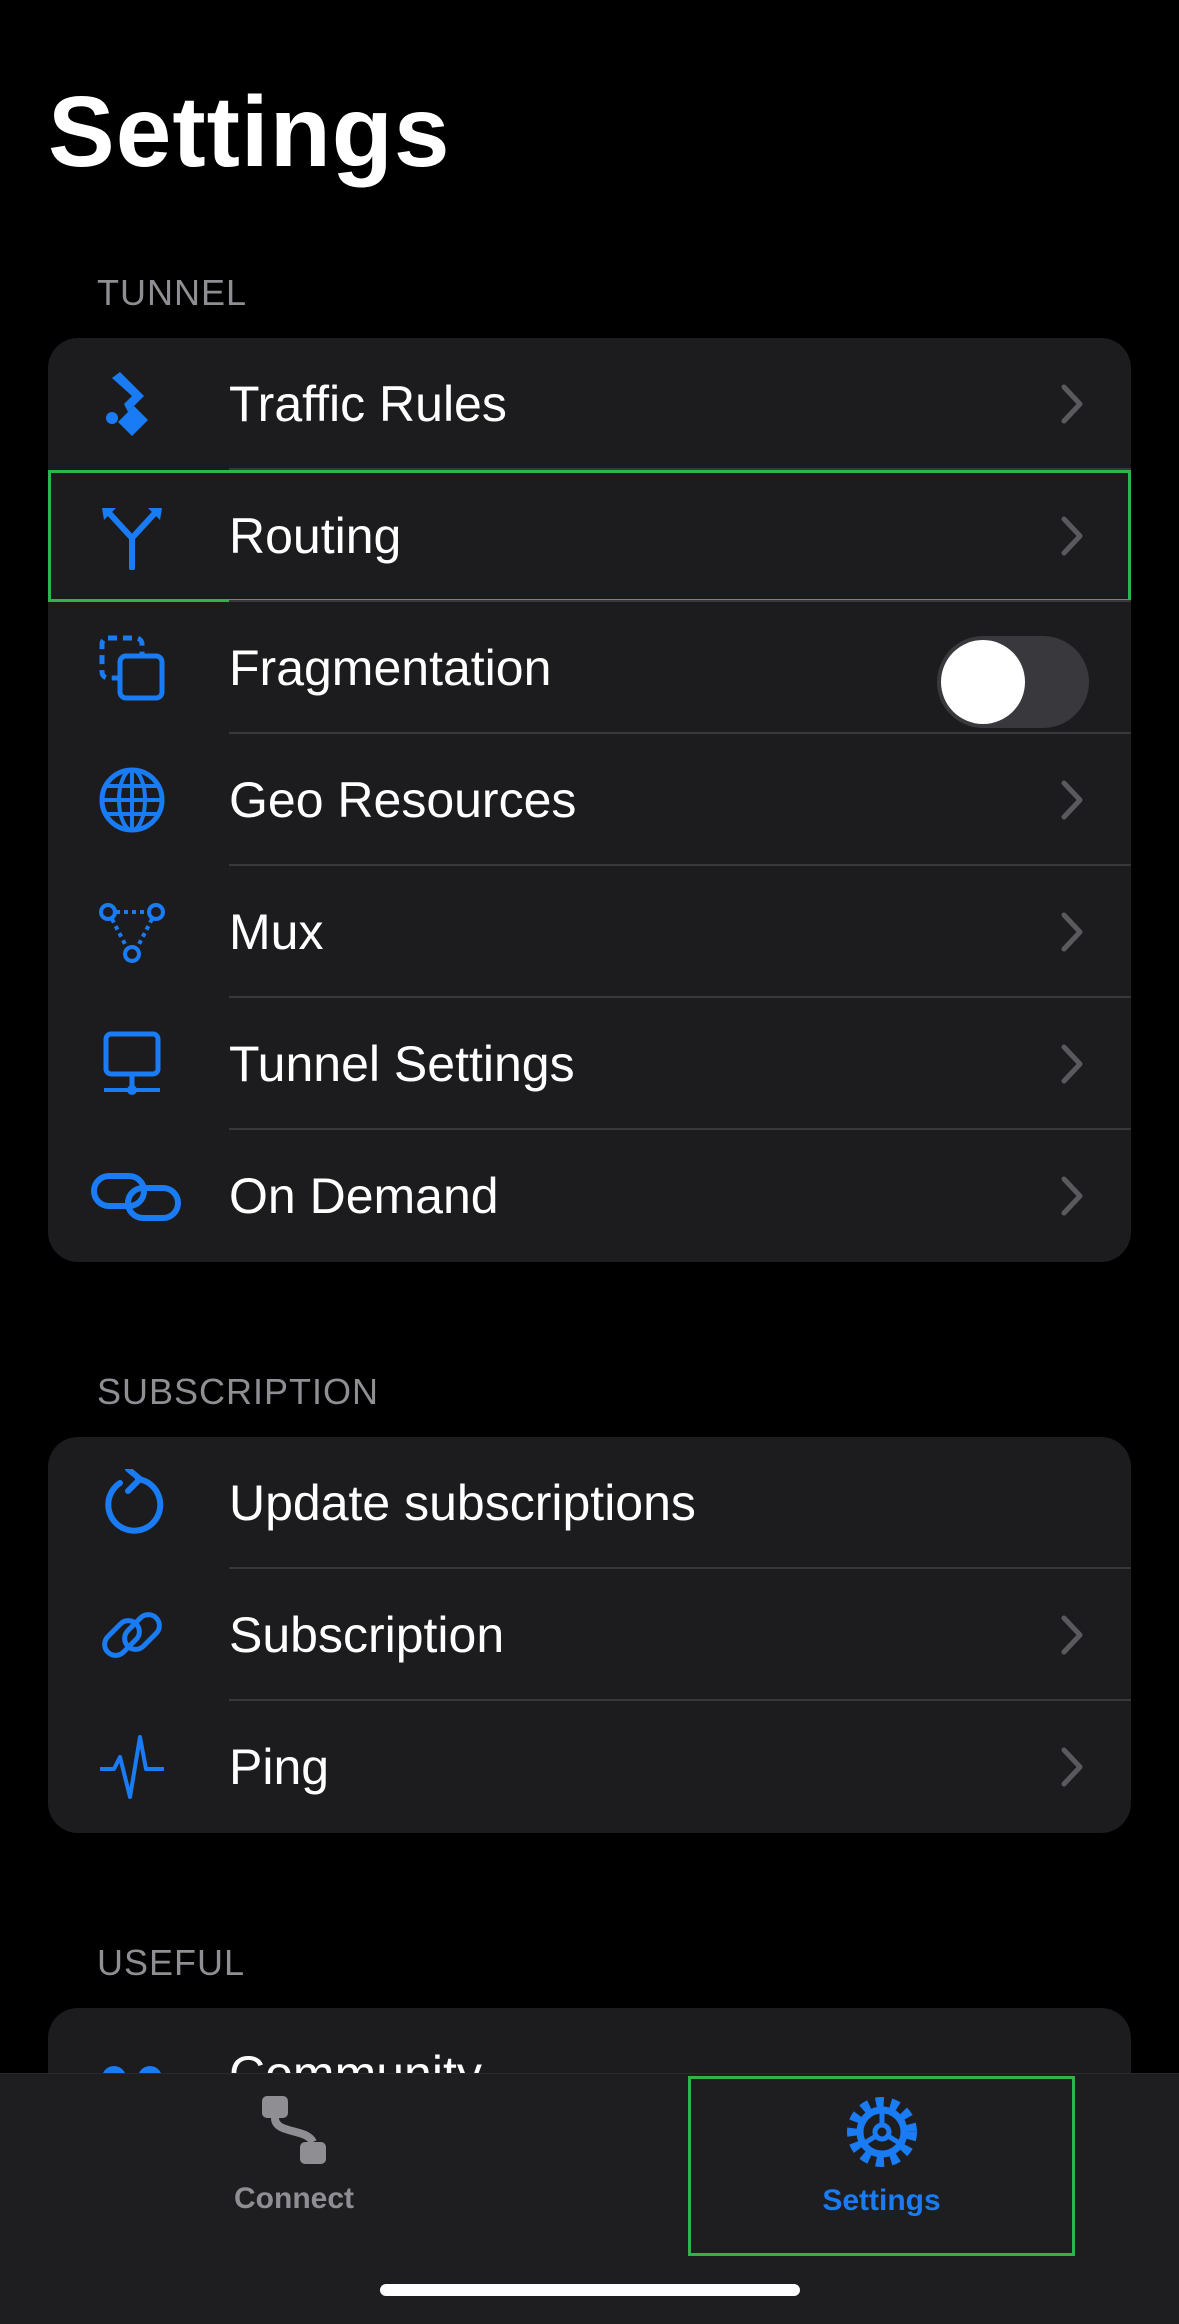  What do you see at coordinates (402, 1064) in the screenshot?
I see `row-label: Tunnel Settings` at bounding box center [402, 1064].